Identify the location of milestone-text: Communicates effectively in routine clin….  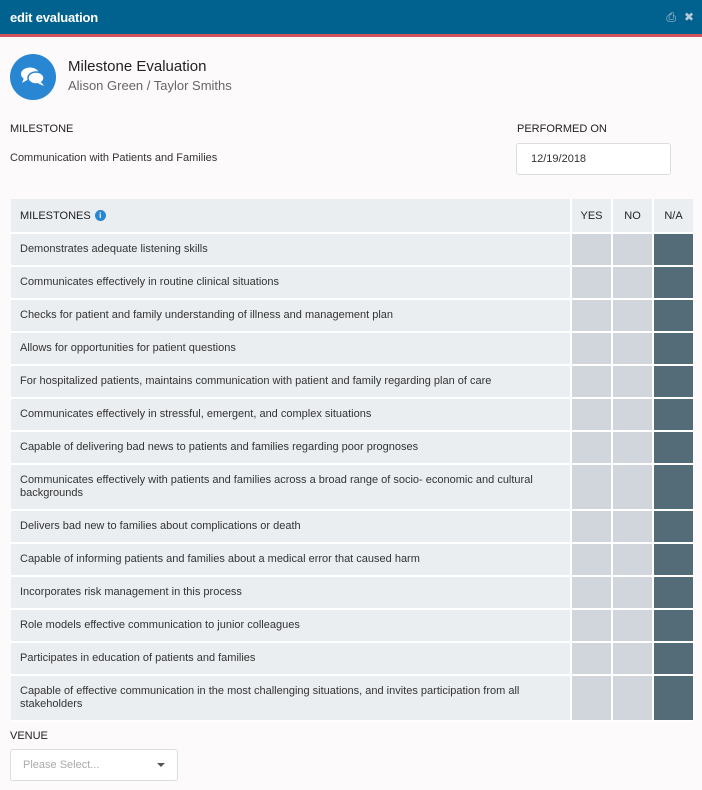
(290, 282).